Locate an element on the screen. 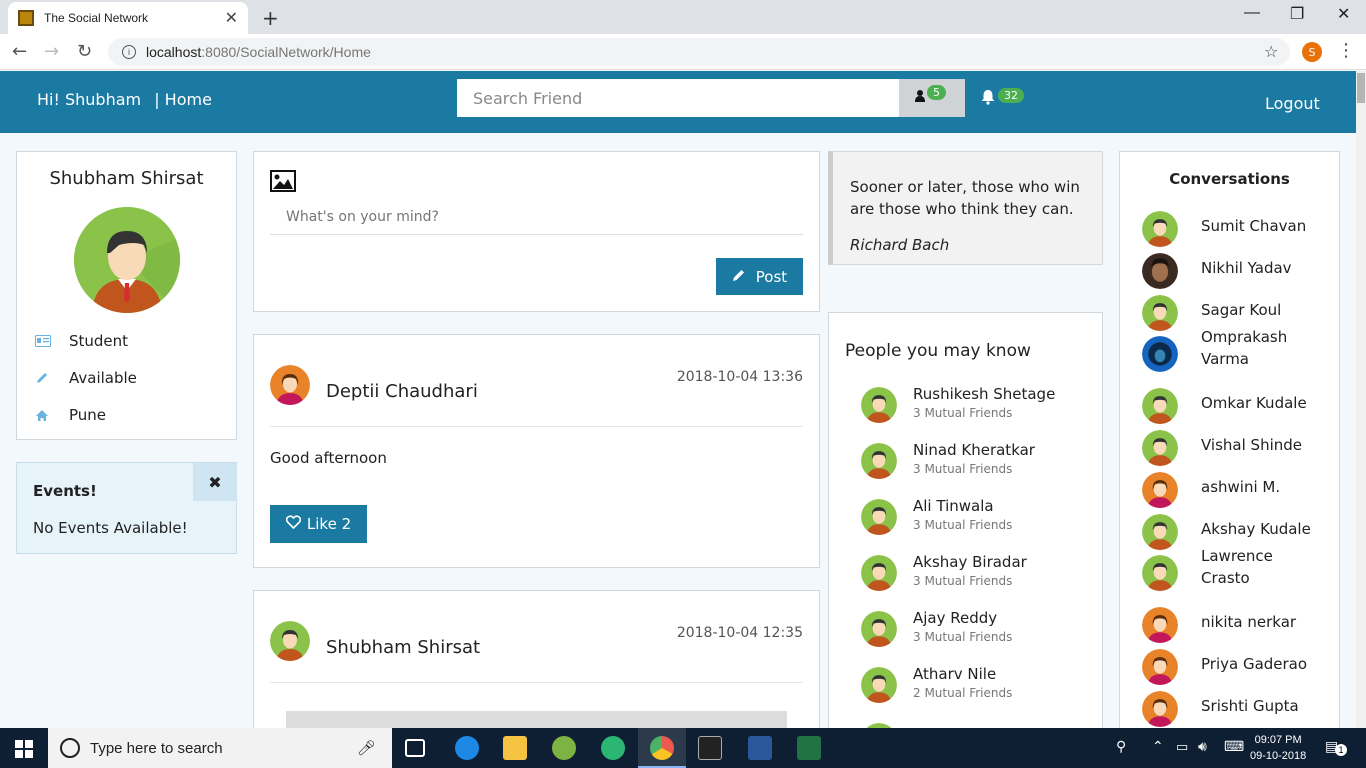  image-upload-icon is located at coordinates (283, 183).